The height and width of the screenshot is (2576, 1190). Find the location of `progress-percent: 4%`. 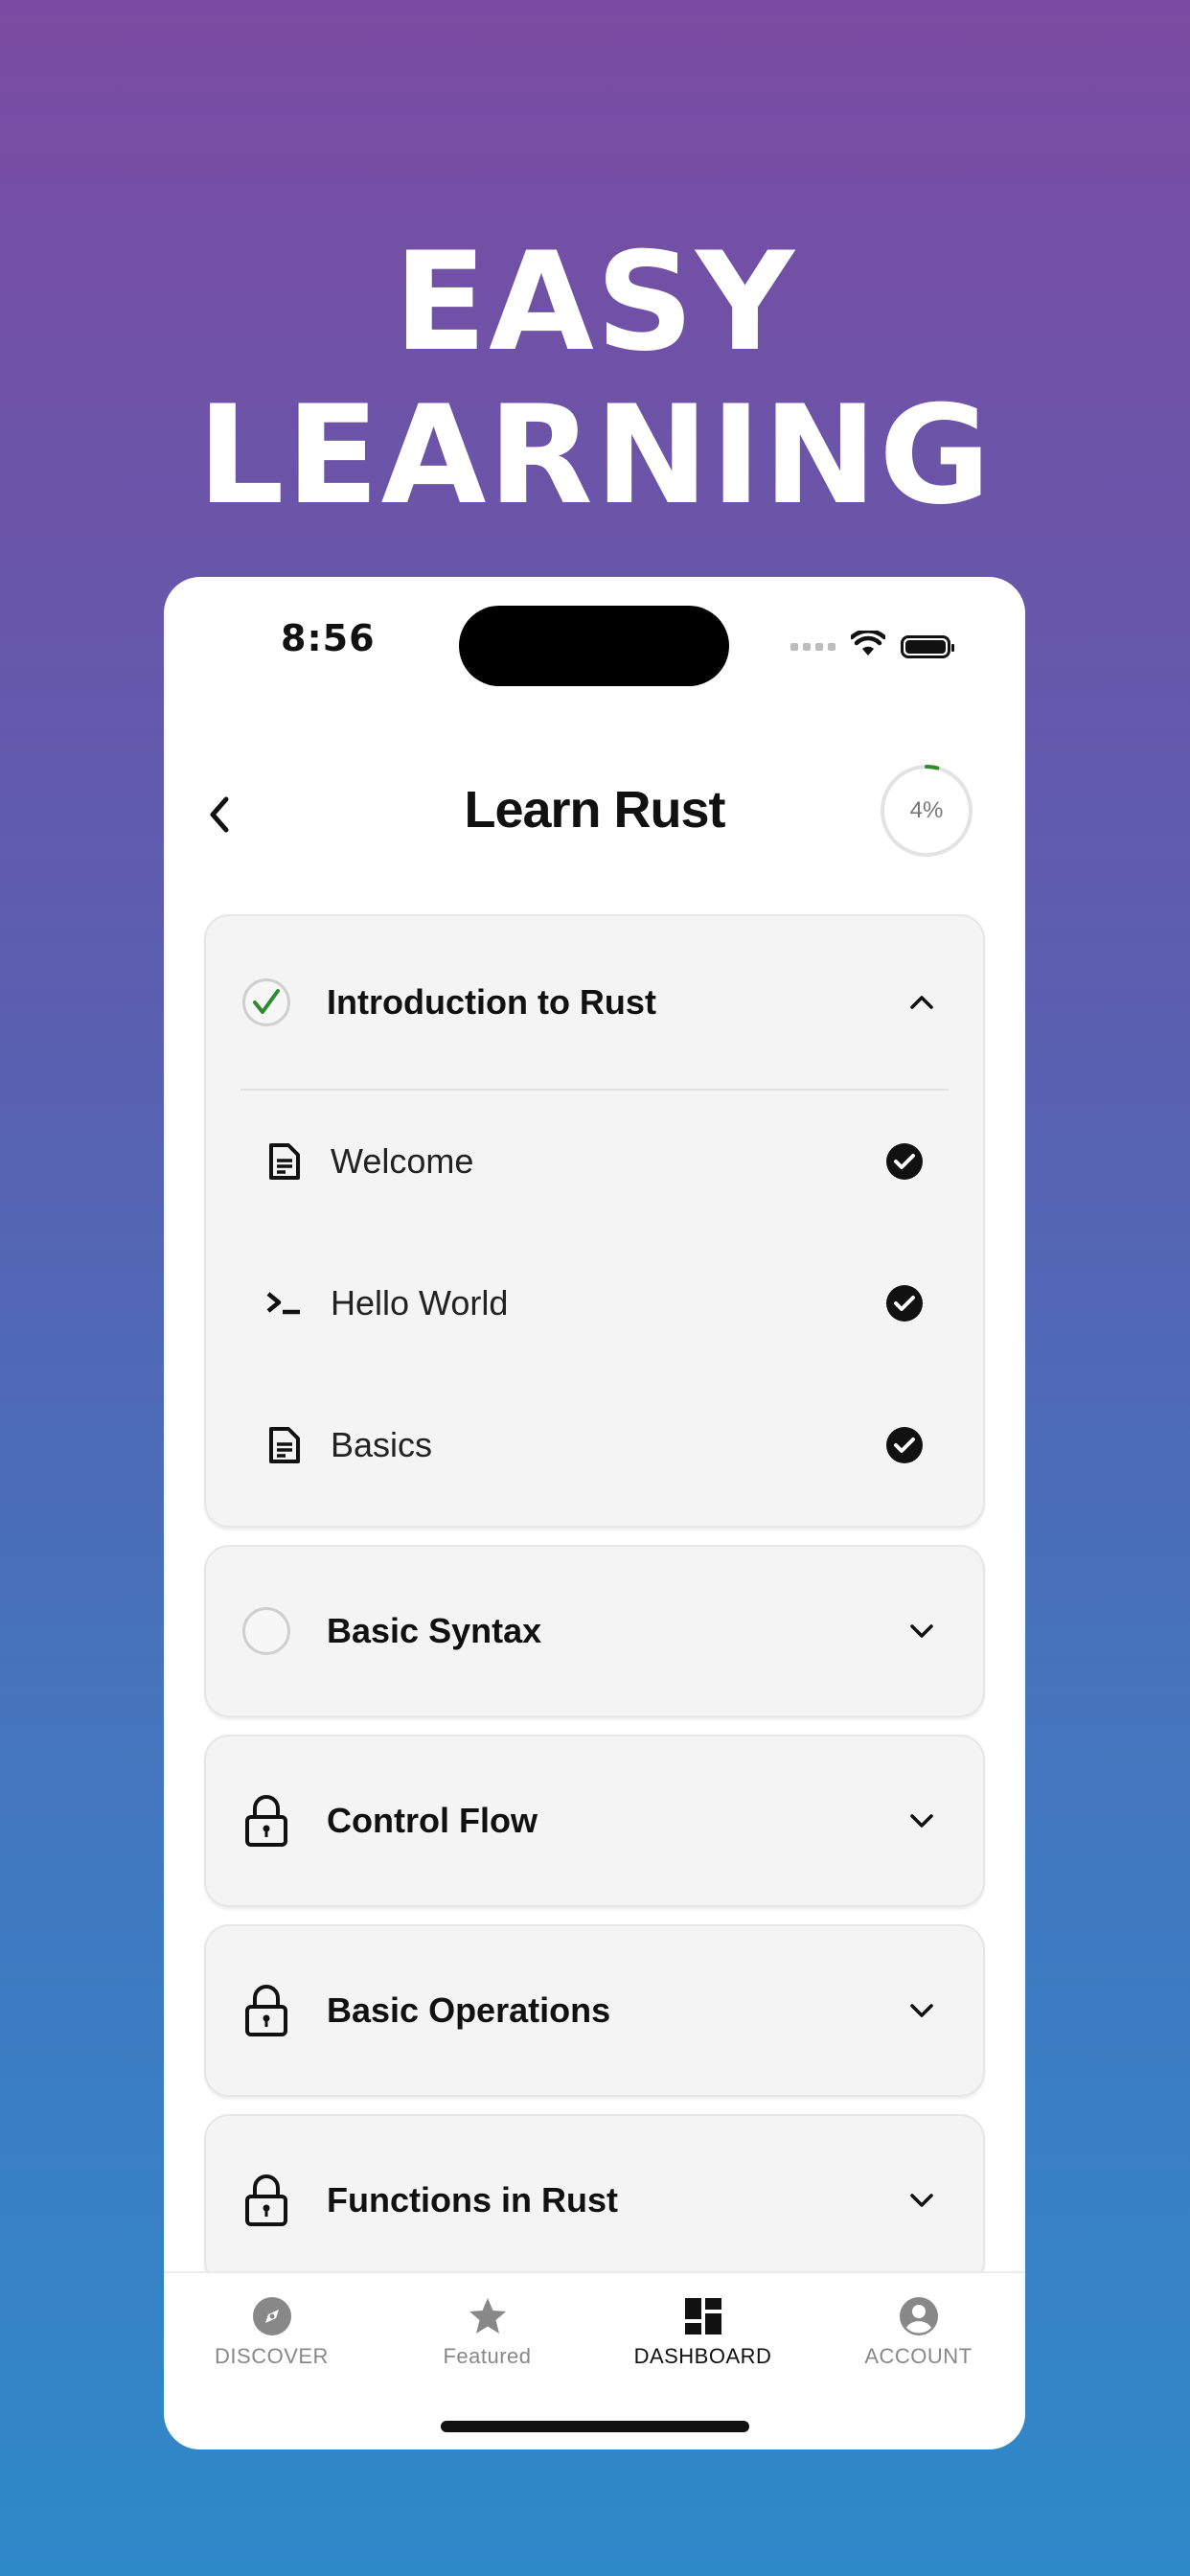

progress-percent: 4% is located at coordinates (927, 810).